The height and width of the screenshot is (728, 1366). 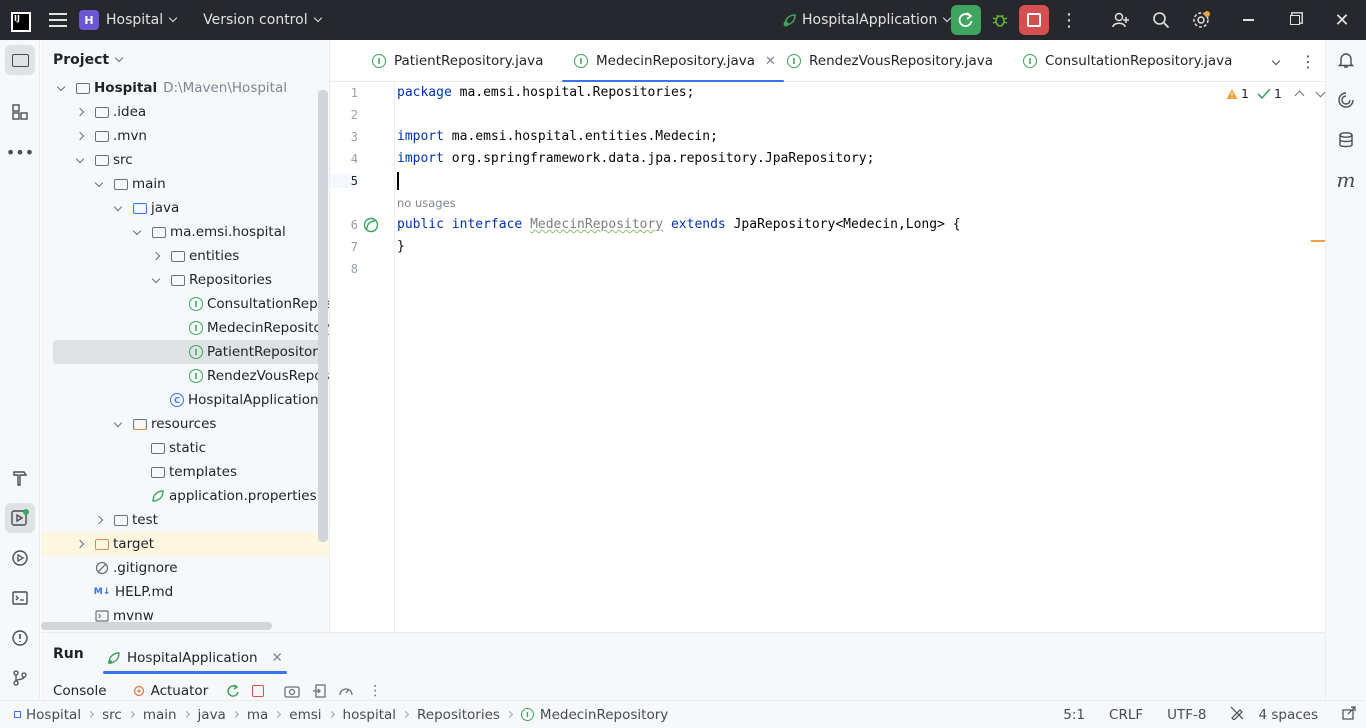 What do you see at coordinates (770, 61) in the screenshot?
I see `close-tab-icon: ✕` at bounding box center [770, 61].